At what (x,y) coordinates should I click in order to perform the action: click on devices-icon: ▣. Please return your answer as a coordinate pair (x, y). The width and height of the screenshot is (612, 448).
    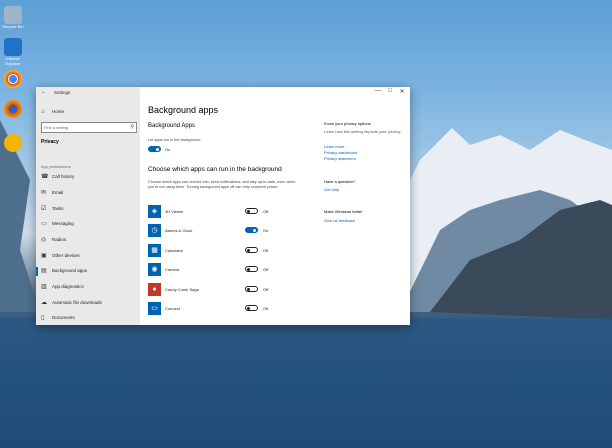
    Looking at the image, I should click on (44, 256).